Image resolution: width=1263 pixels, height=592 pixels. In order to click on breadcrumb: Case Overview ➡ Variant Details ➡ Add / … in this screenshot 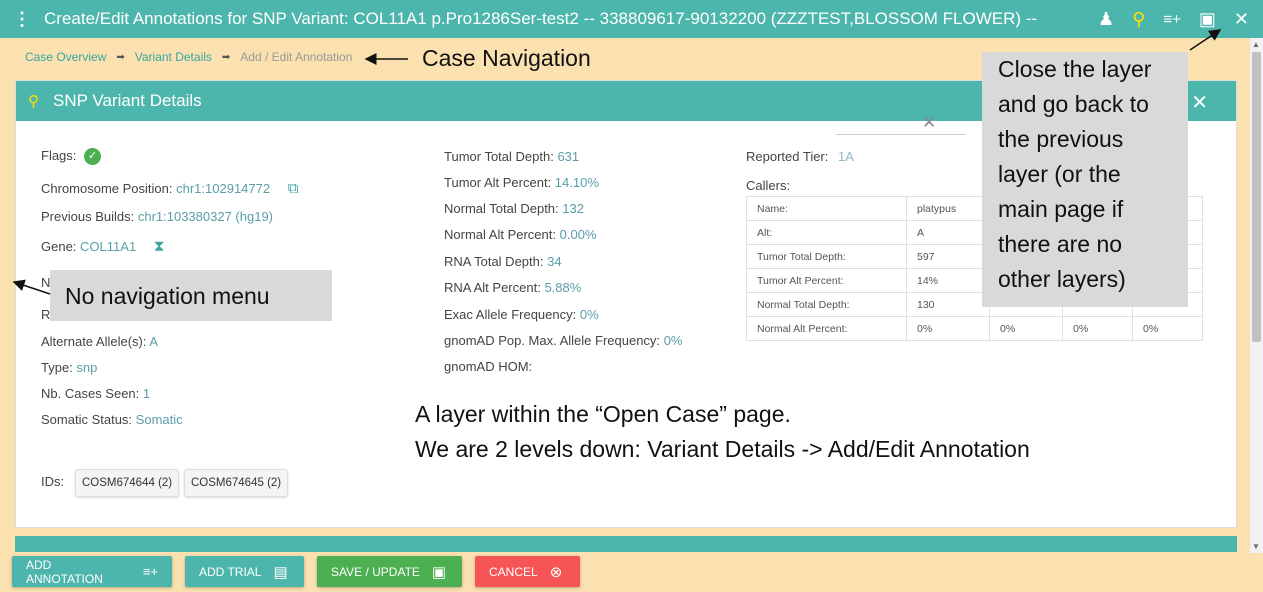, I will do `click(188, 57)`.